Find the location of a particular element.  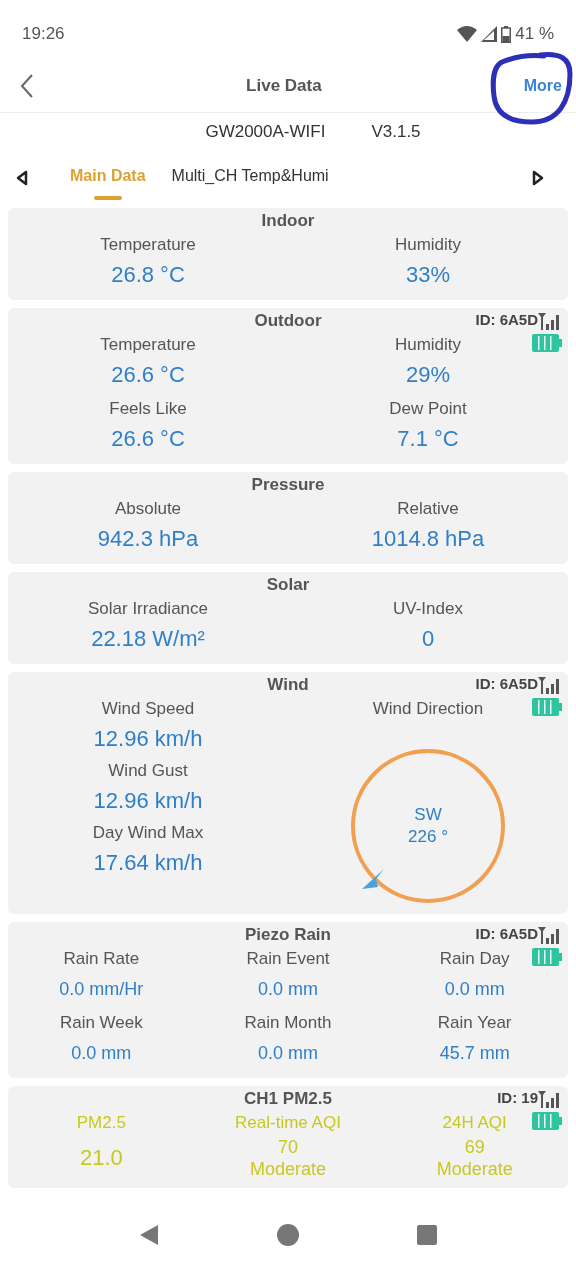

reading-value: 21.0 is located at coordinates (101, 1158).